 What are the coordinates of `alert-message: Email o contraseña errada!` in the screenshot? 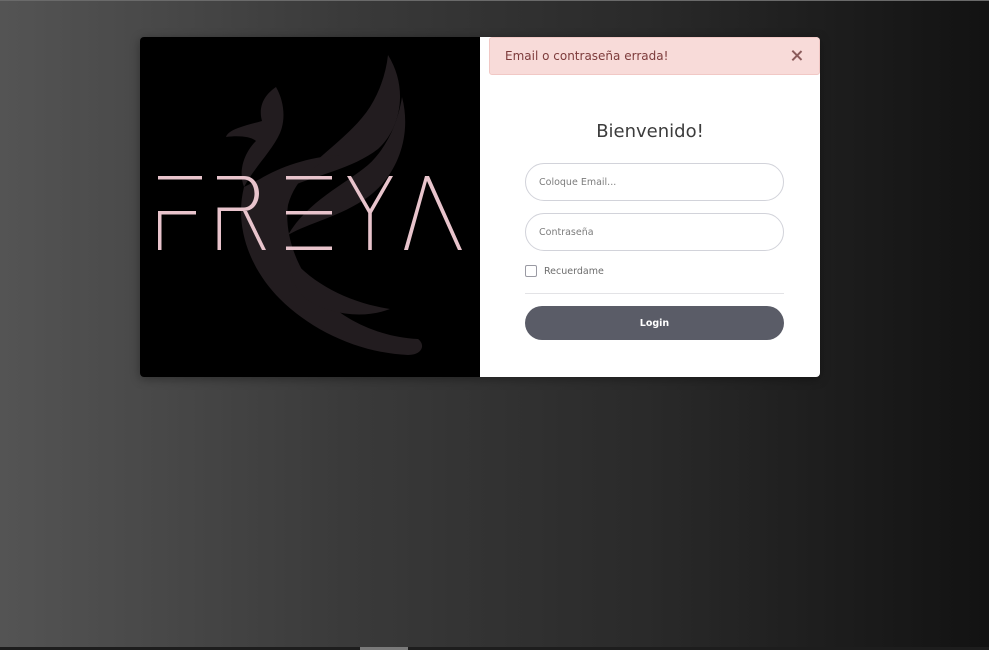 It's located at (587, 56).